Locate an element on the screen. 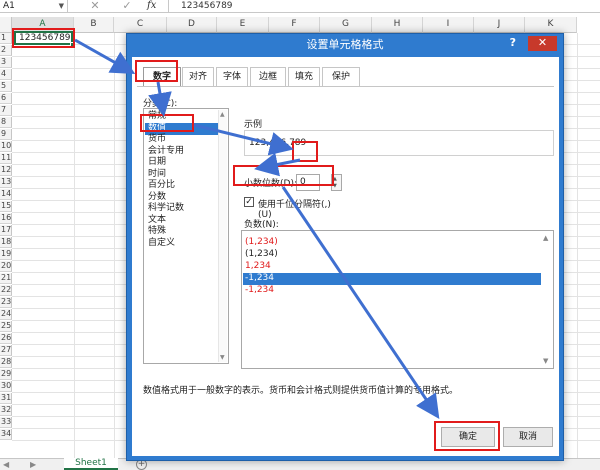 The width and height of the screenshot is (600, 470). column-header-c: C is located at coordinates (140, 25).